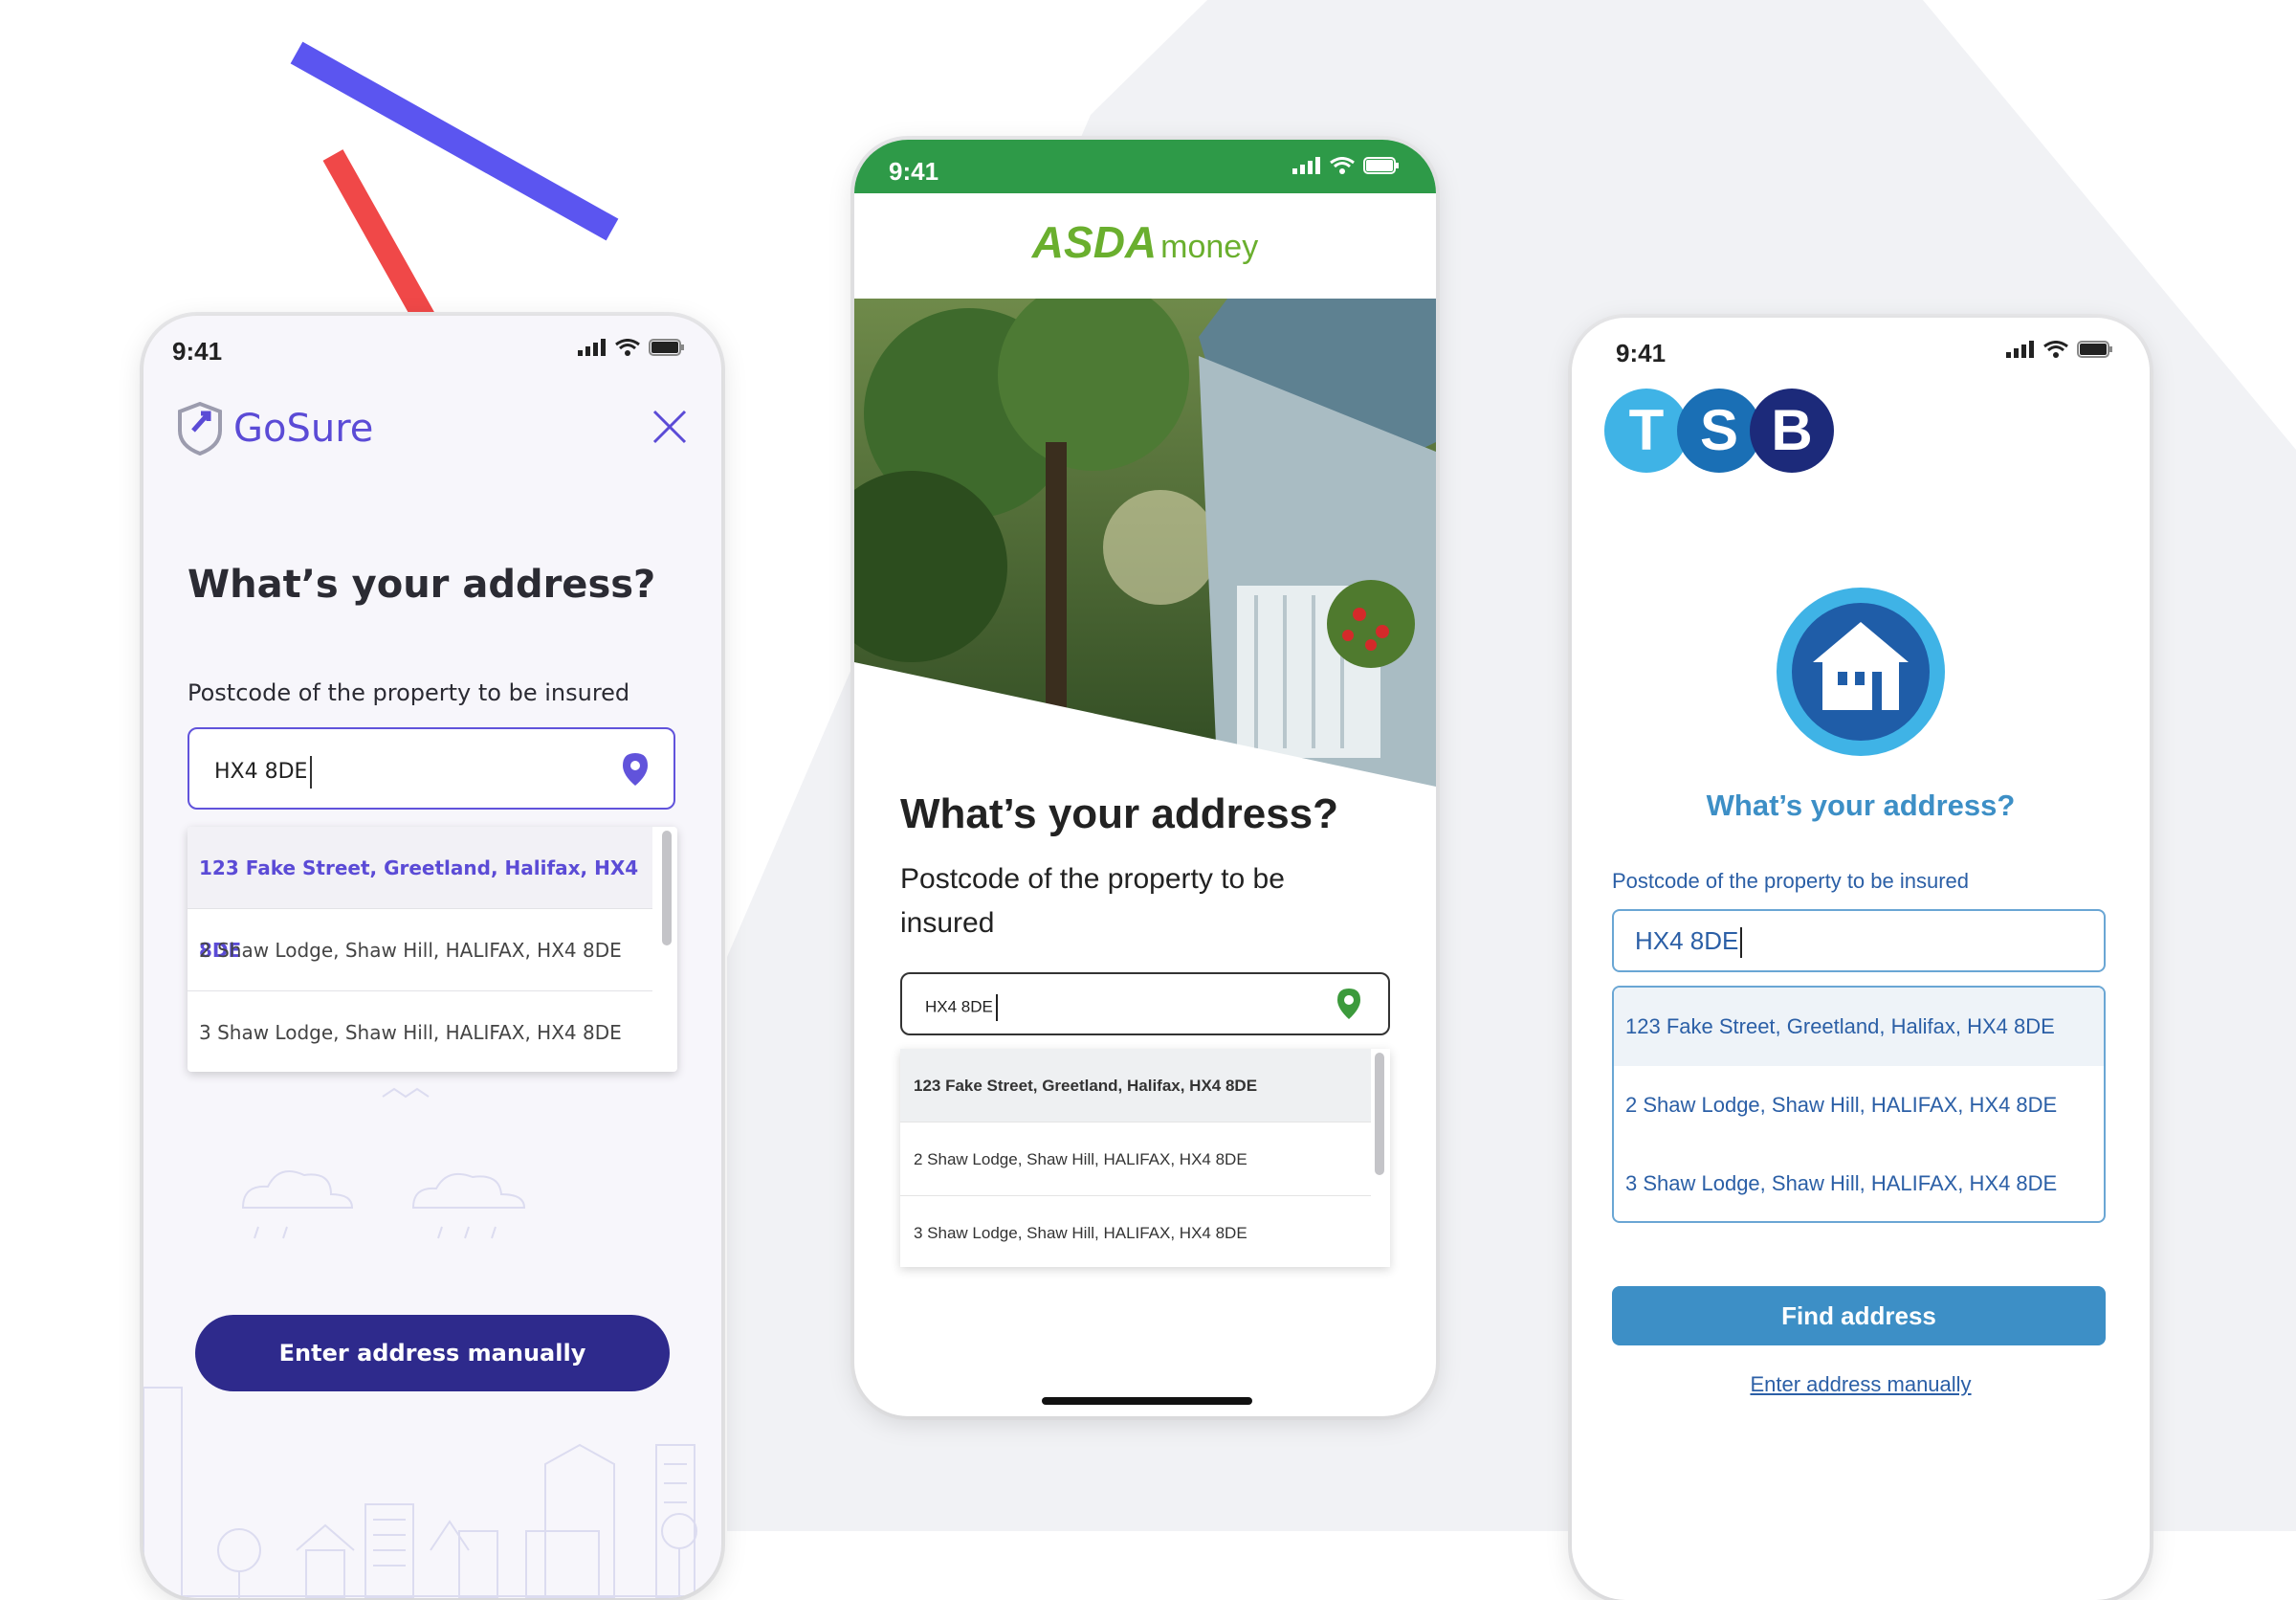  Describe the element at coordinates (1859, 1315) in the screenshot. I see `find-address-button: Find address` at that location.